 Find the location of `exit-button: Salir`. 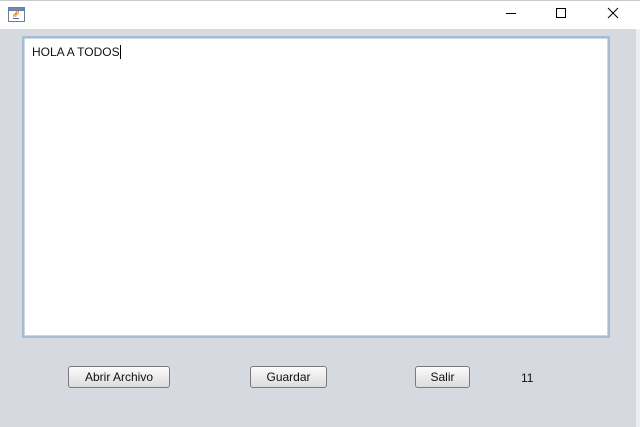

exit-button: Salir is located at coordinates (442, 377).